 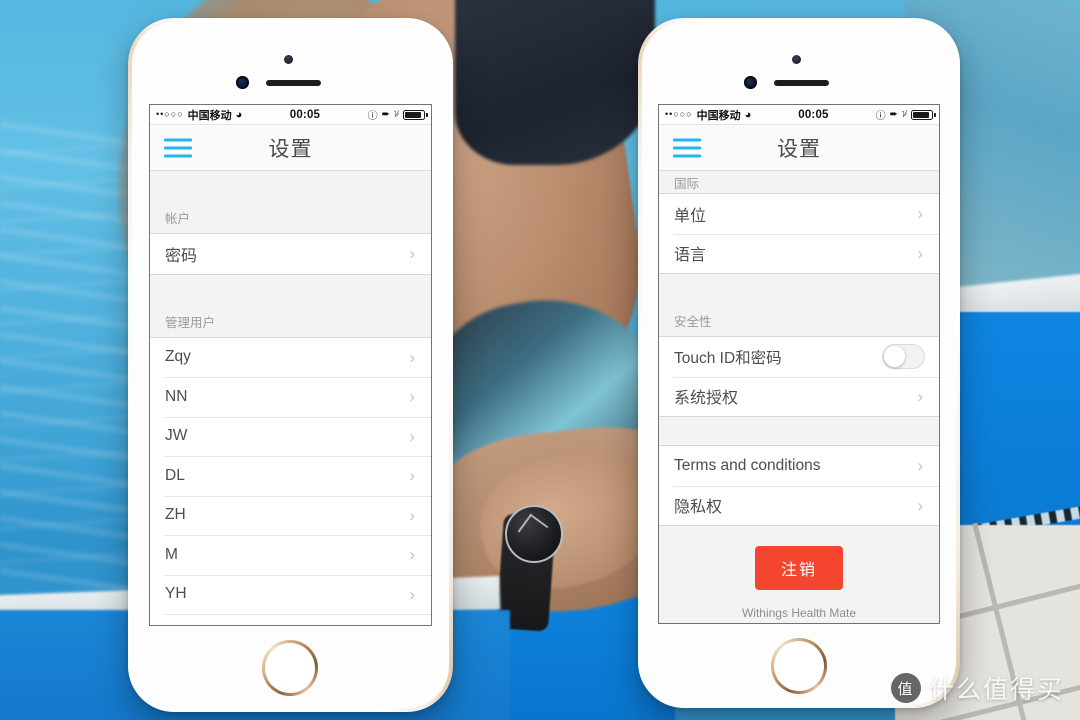 What do you see at coordinates (290, 185) in the screenshot?
I see `list-top-spacer` at bounding box center [290, 185].